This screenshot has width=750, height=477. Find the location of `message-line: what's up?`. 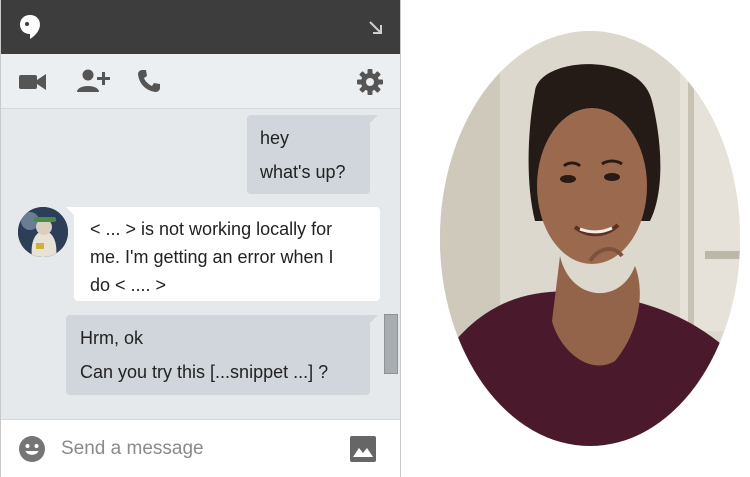

message-line: what's up? is located at coordinates (303, 172).